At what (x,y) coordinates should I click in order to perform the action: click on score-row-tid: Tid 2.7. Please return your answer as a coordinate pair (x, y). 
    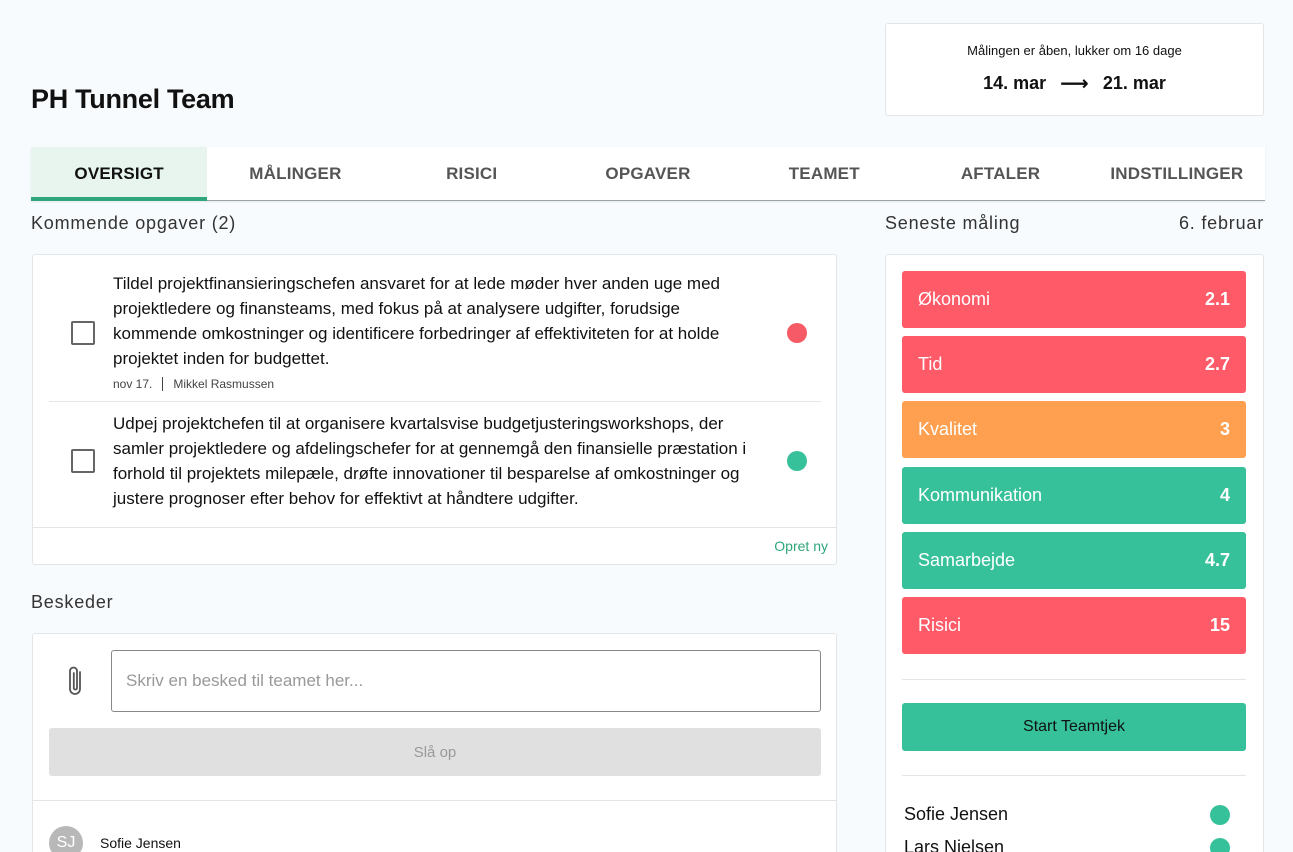
    Looking at the image, I should click on (1074, 364).